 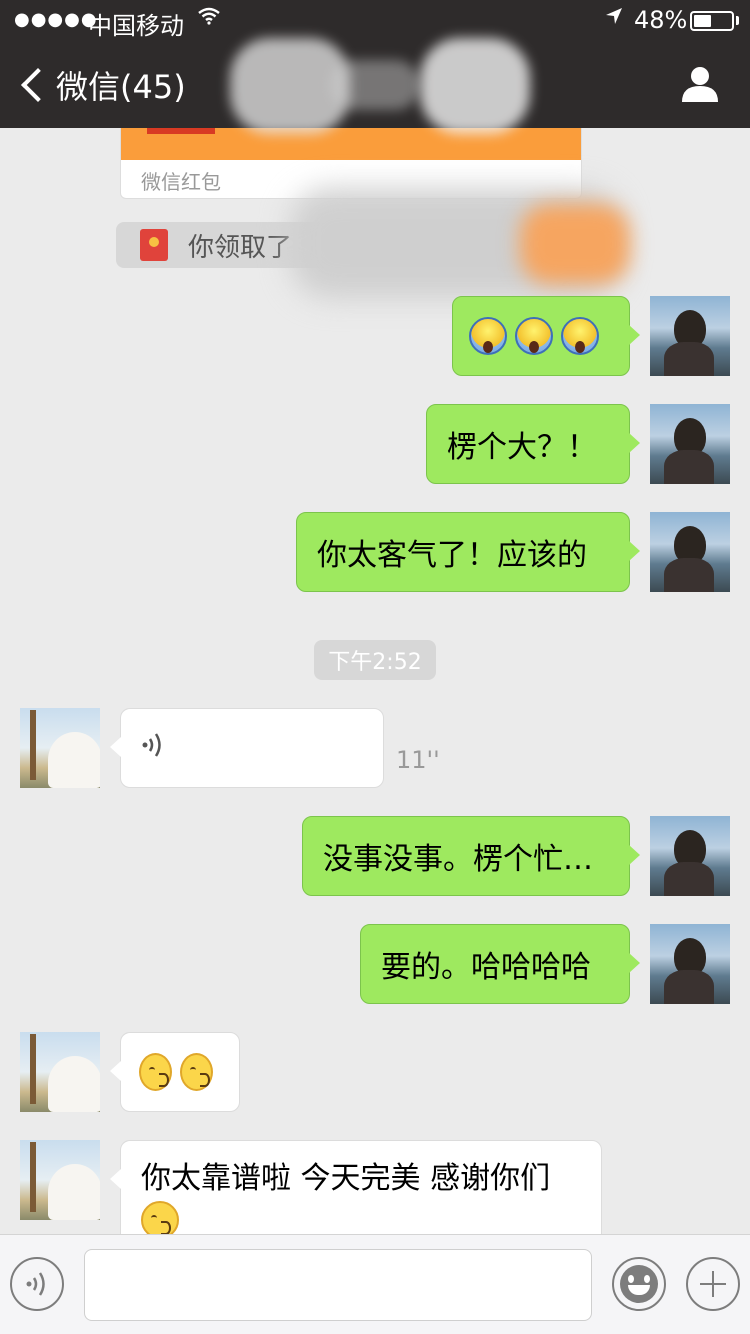 I want to click on wifi-icon, so click(x=209, y=18).